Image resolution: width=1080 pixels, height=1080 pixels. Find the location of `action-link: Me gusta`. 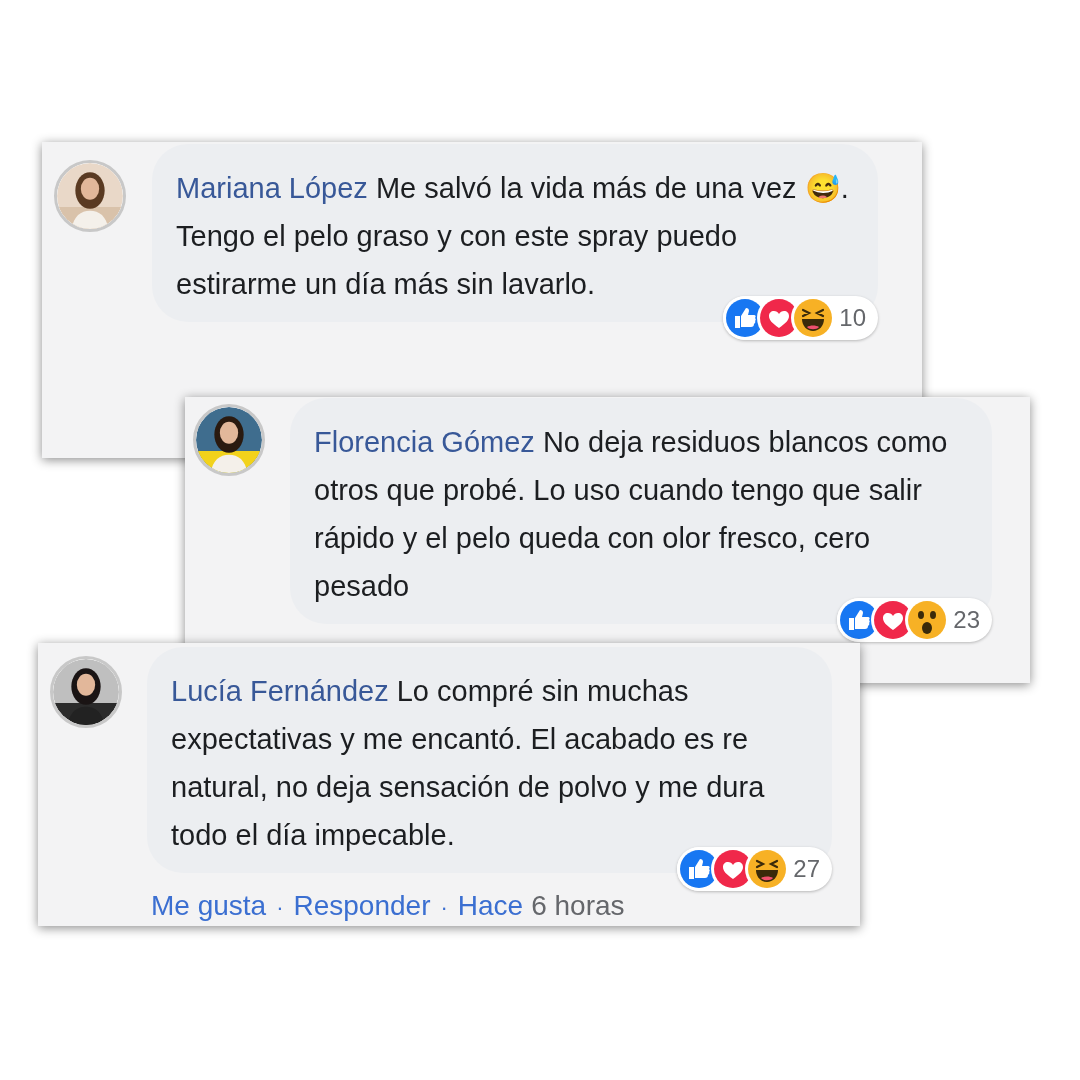

action-link: Me gusta is located at coordinates (209, 906).